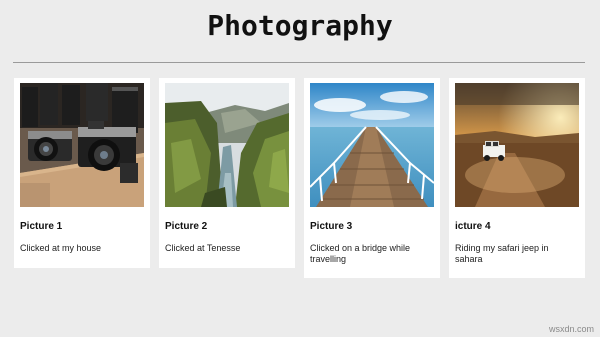  I want to click on gallery-card-1: Picture 1 Clicked at my house, so click(82, 173).